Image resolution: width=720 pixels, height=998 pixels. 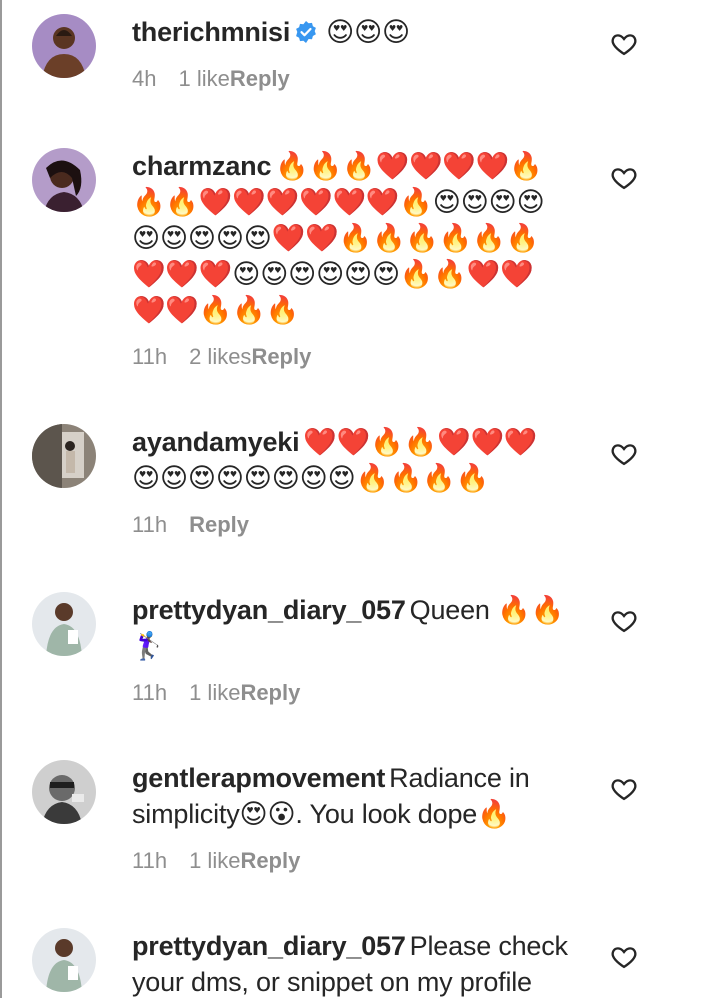 I want to click on comment-username: gentlerapmovement, so click(x=258, y=778).